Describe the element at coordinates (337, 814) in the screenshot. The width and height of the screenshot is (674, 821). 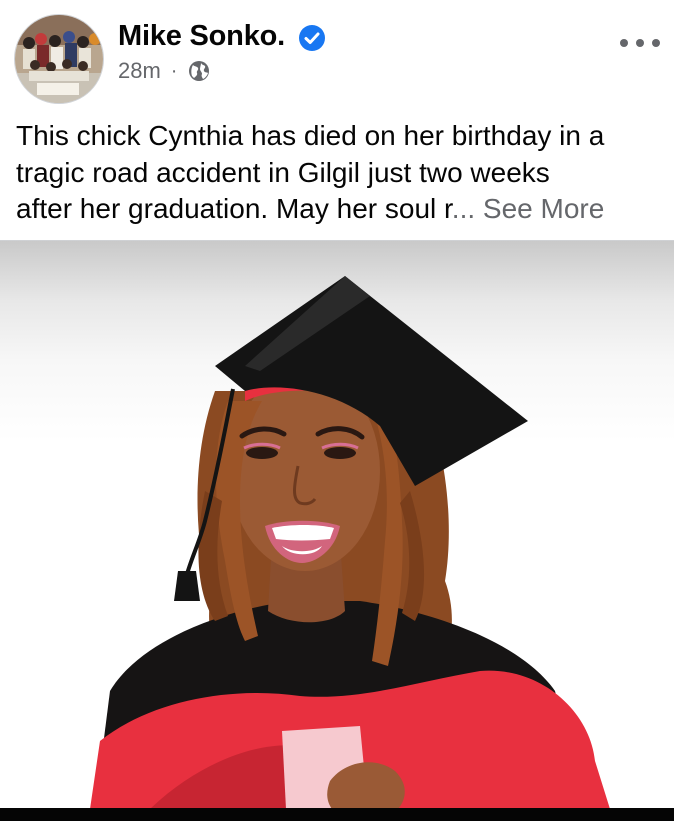
I see `bottom-edge-bar` at that location.